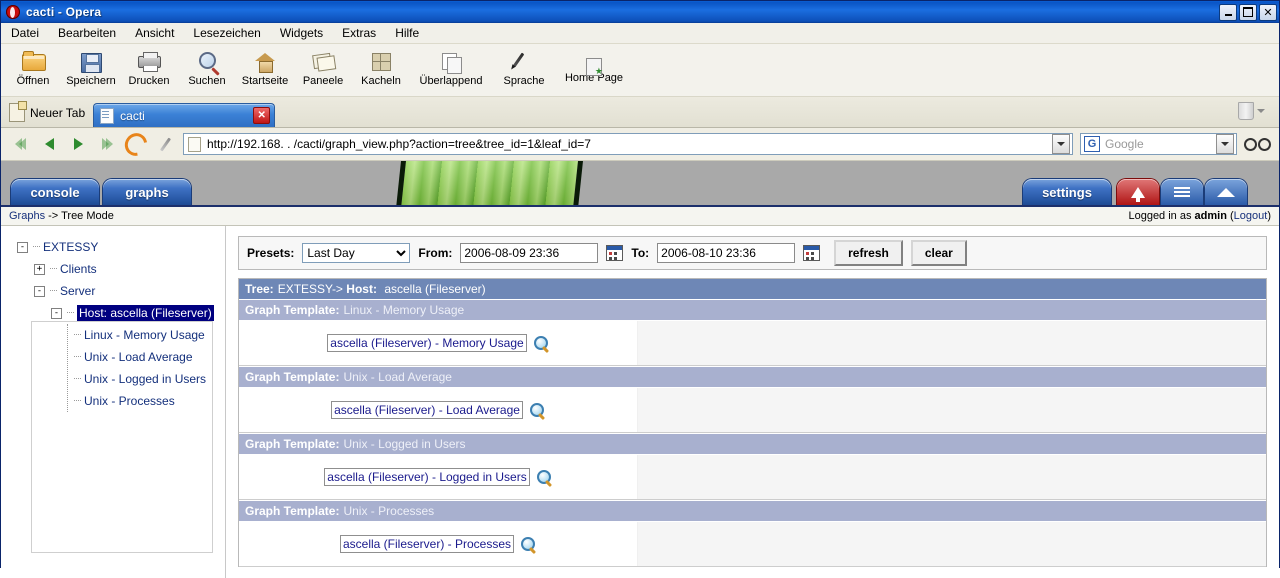 The height and width of the screenshot is (578, 1280). I want to click on tree-label-extessy: EXTESSY, so click(71, 247).